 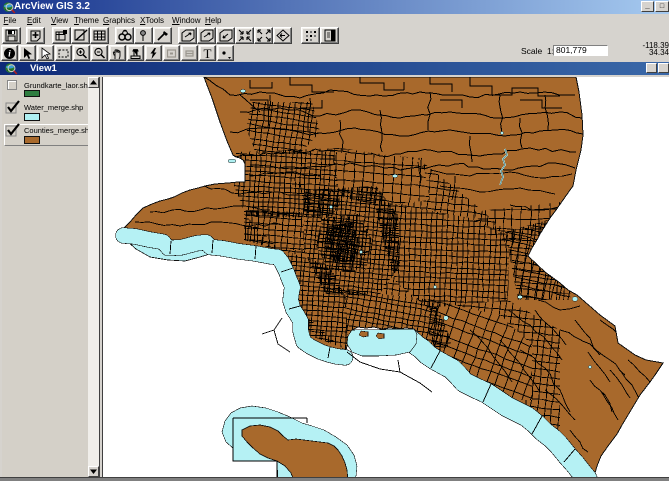 What do you see at coordinates (208, 53) in the screenshot?
I see `svg-text: T` at bounding box center [208, 53].